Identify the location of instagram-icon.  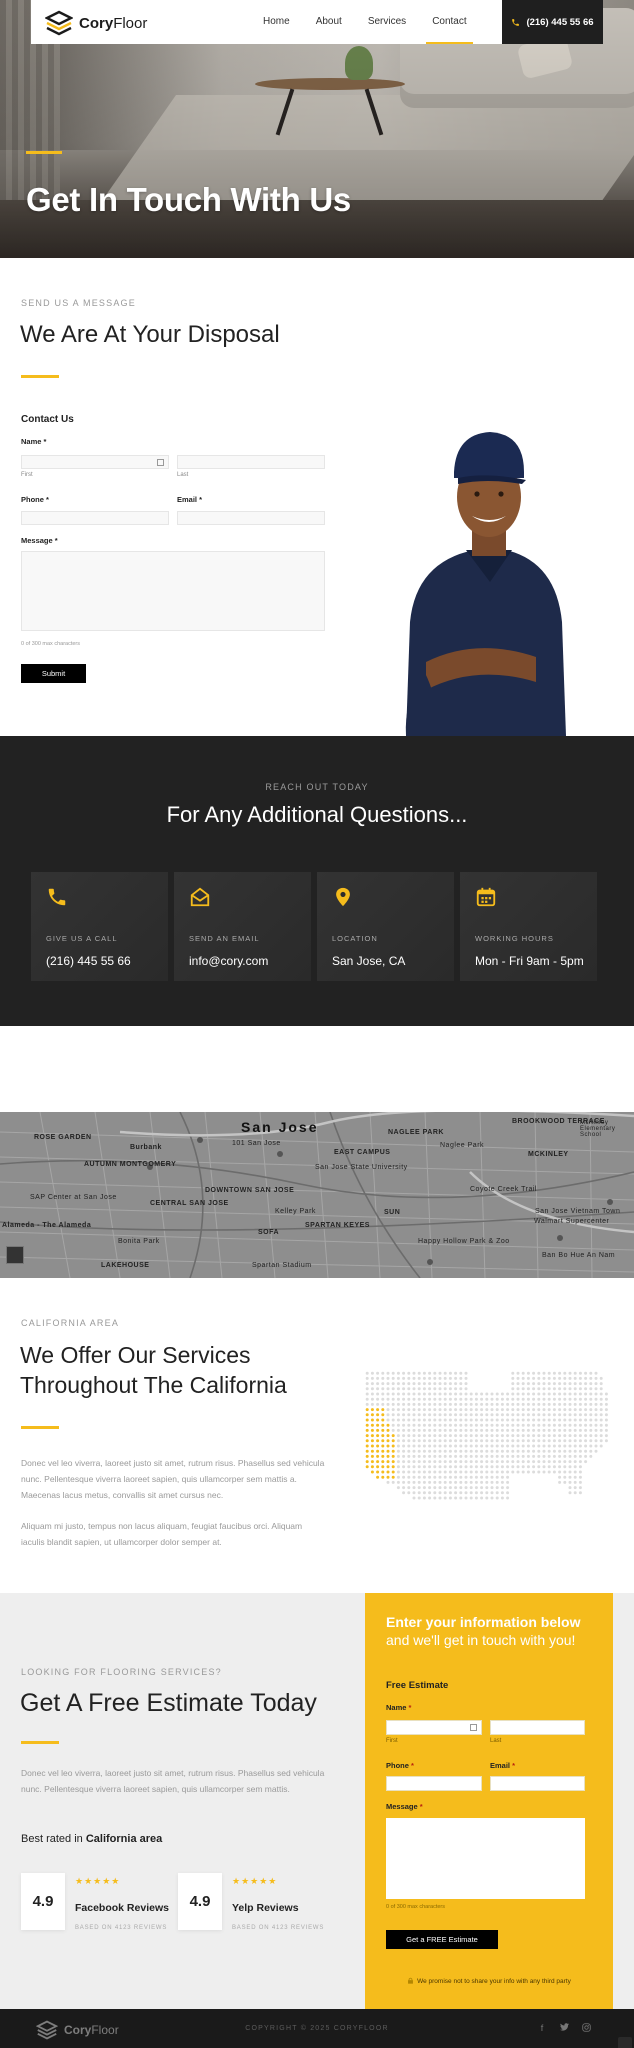
(586, 2028).